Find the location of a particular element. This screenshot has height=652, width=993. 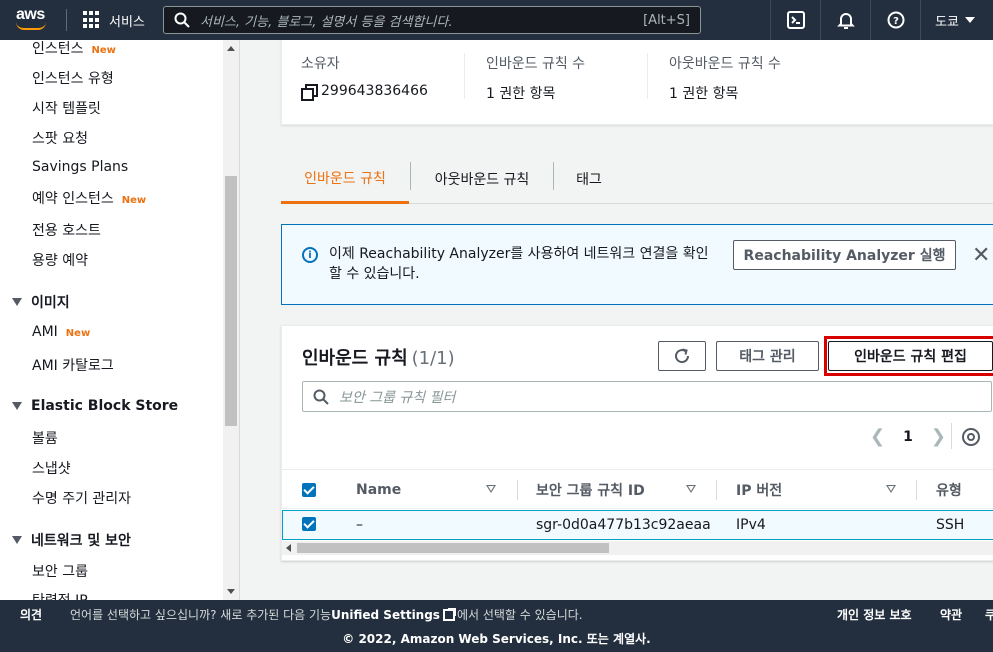

sidebar-item-instance-types: 인스턴스 유형 is located at coordinates (73, 78).